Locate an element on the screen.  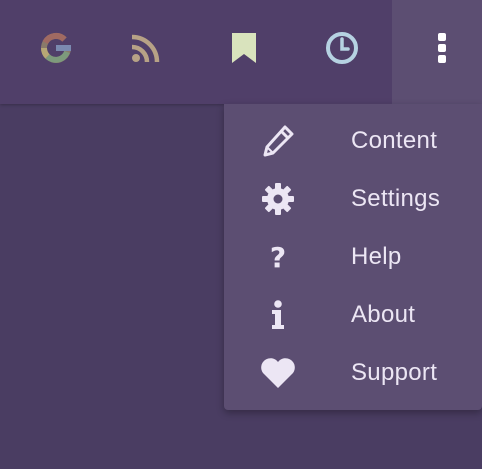
question-icon: ? is located at coordinates (278, 257).